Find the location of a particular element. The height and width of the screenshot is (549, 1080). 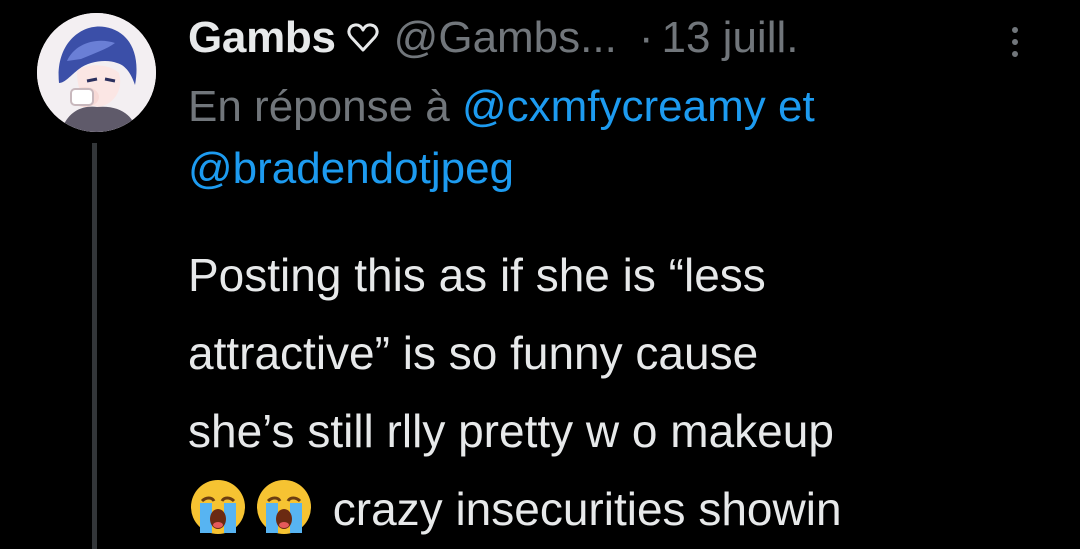

thread-line is located at coordinates (94, 346).